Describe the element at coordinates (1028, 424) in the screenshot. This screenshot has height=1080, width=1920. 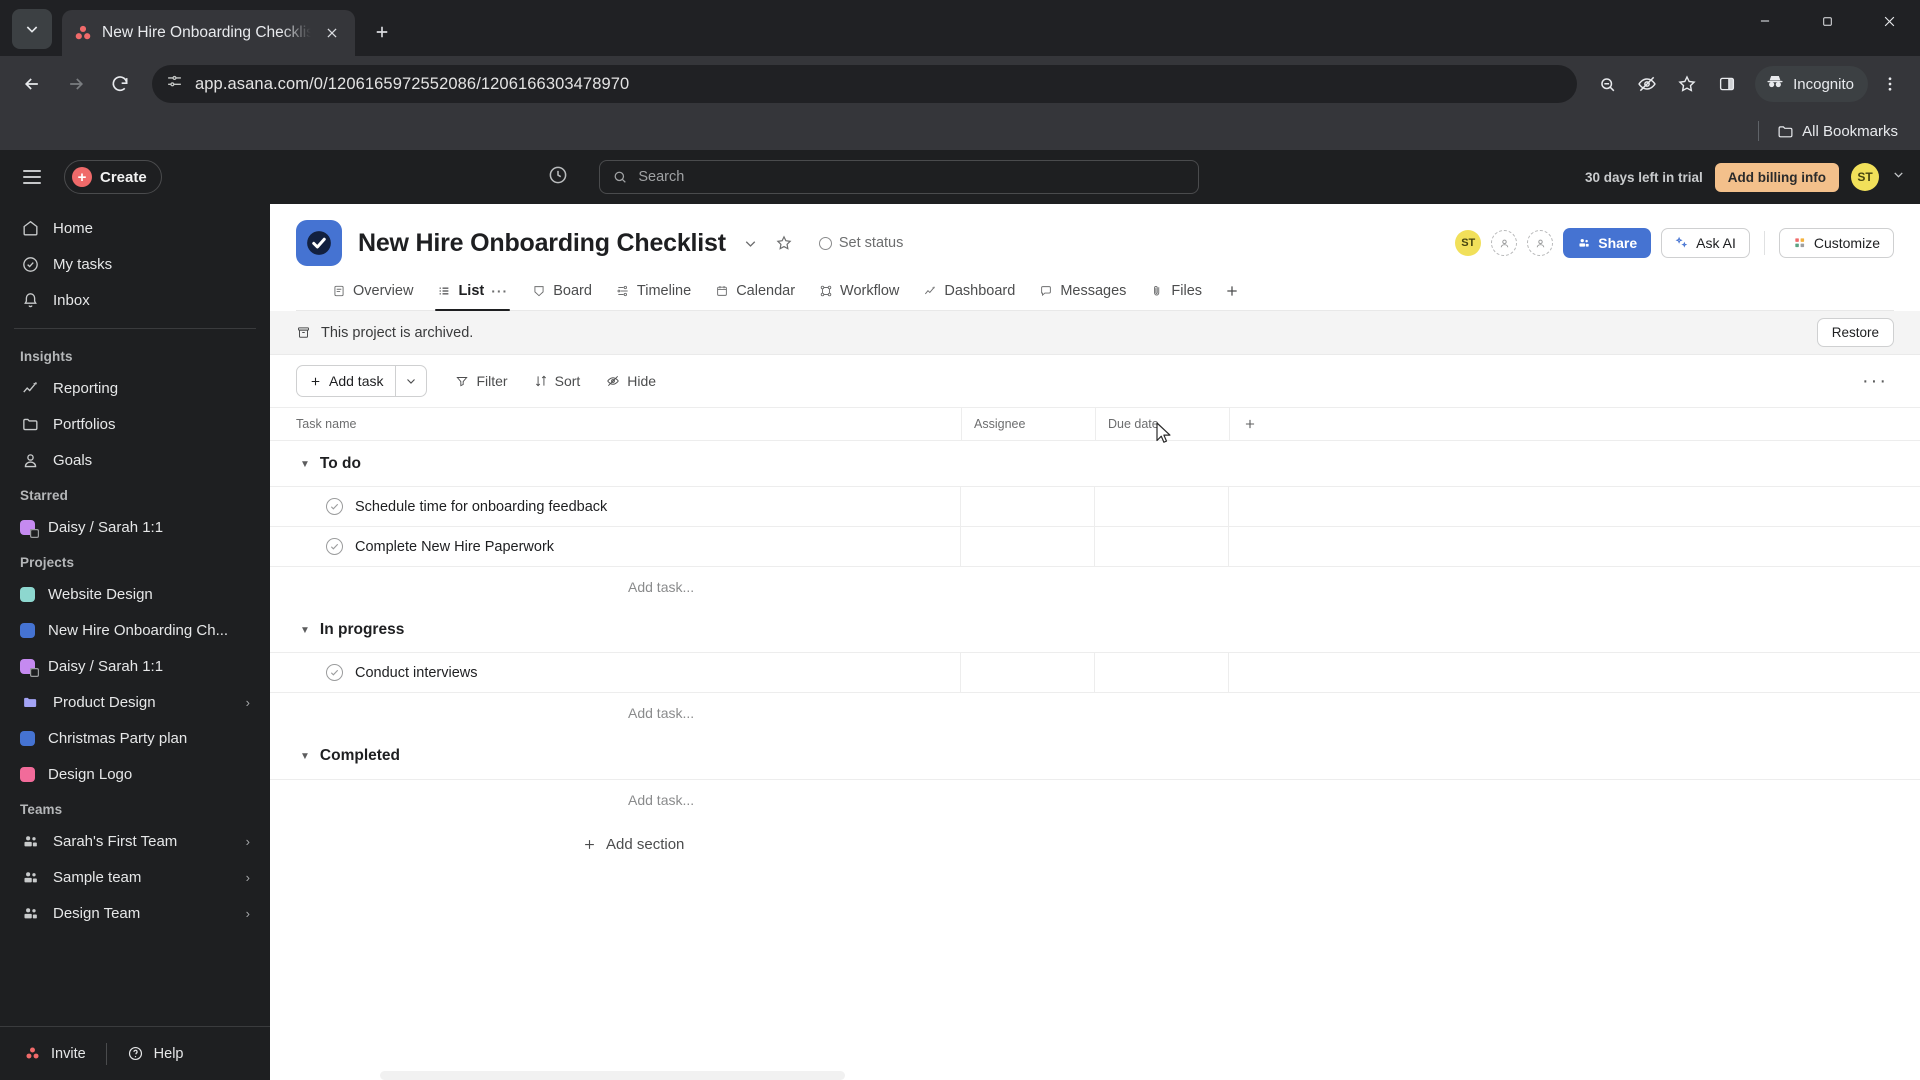
I see `column-header-assignee: Assignee` at that location.